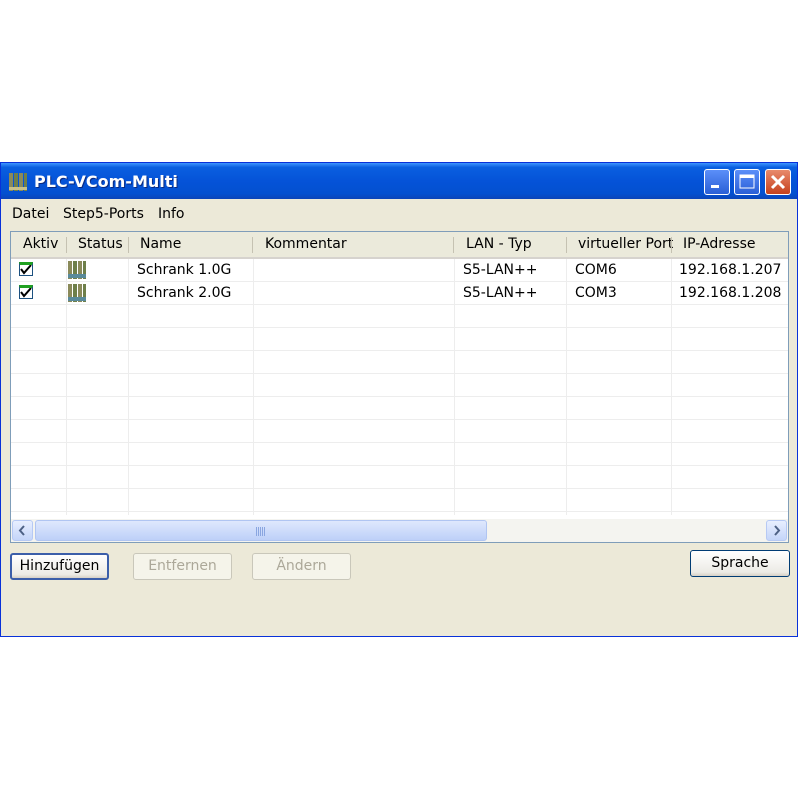 The width and height of the screenshot is (800, 800). I want to click on horizontal-scrollbar, so click(399, 530).